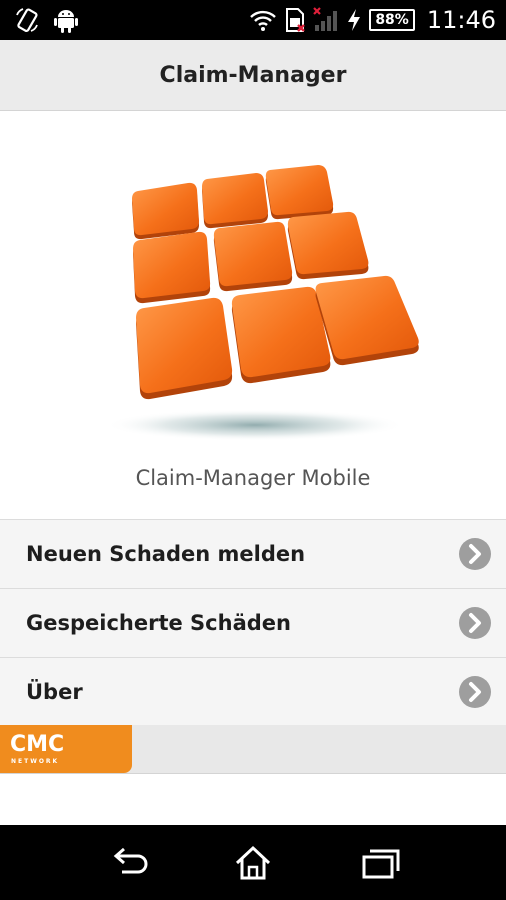 The image size is (506, 900). I want to click on action-bar: Claim-Manager, so click(253, 75).